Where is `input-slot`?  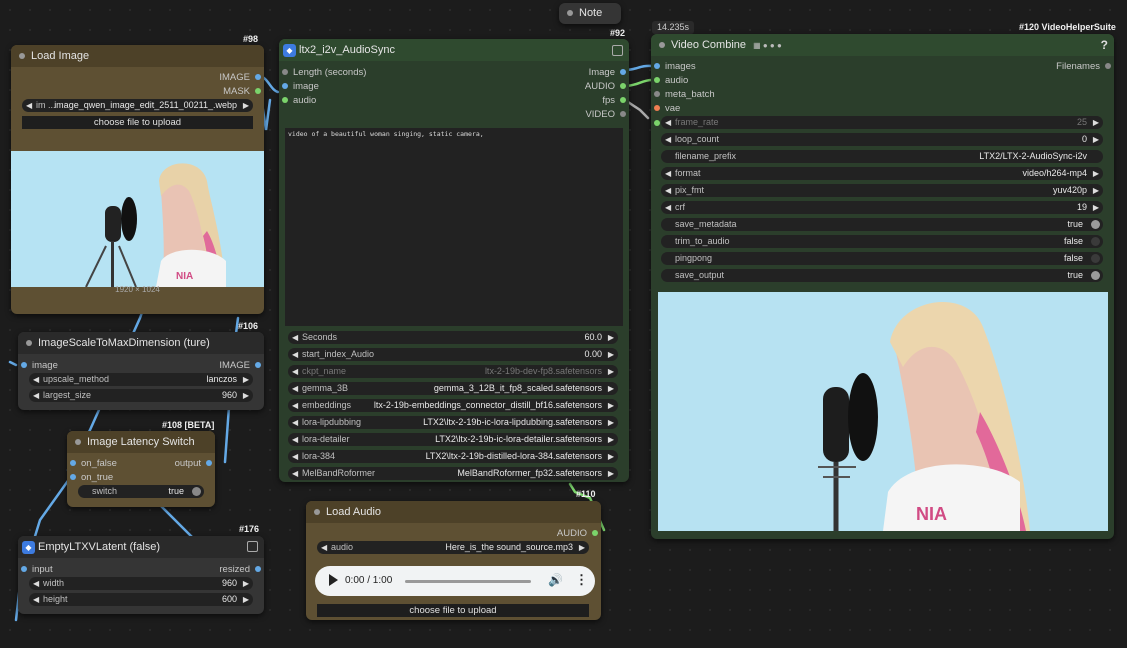 input-slot is located at coordinates (24, 569).